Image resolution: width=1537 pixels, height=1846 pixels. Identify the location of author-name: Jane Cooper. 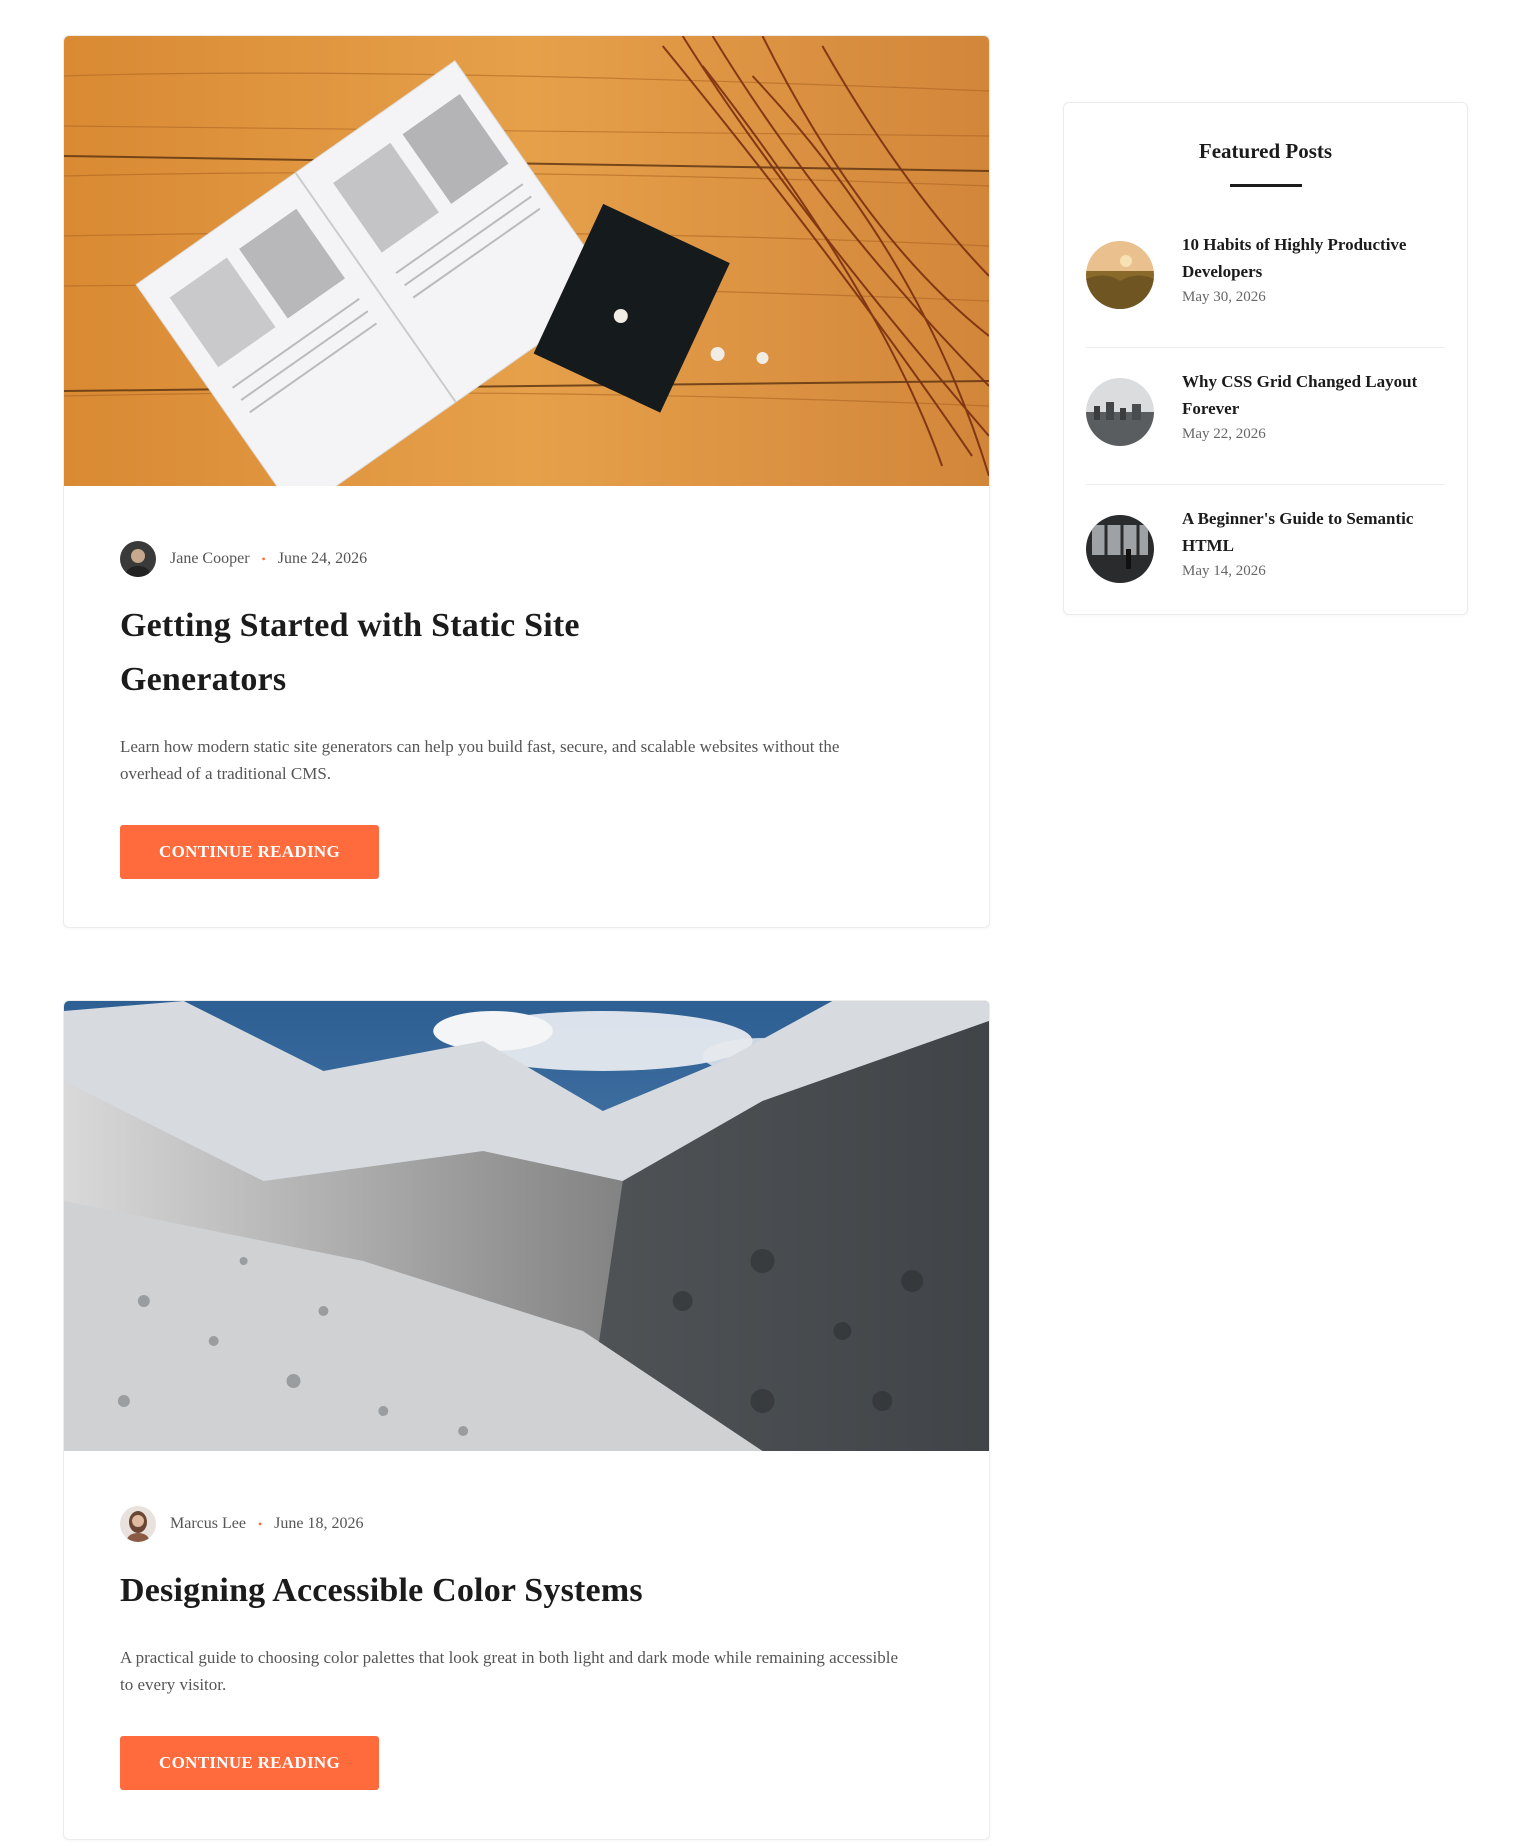
(210, 559).